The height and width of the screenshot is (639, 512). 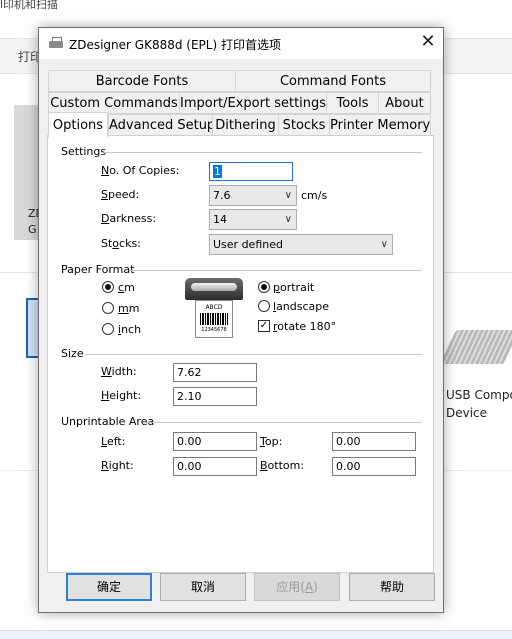 I want to click on help-button: 帮助, so click(x=392, y=587).